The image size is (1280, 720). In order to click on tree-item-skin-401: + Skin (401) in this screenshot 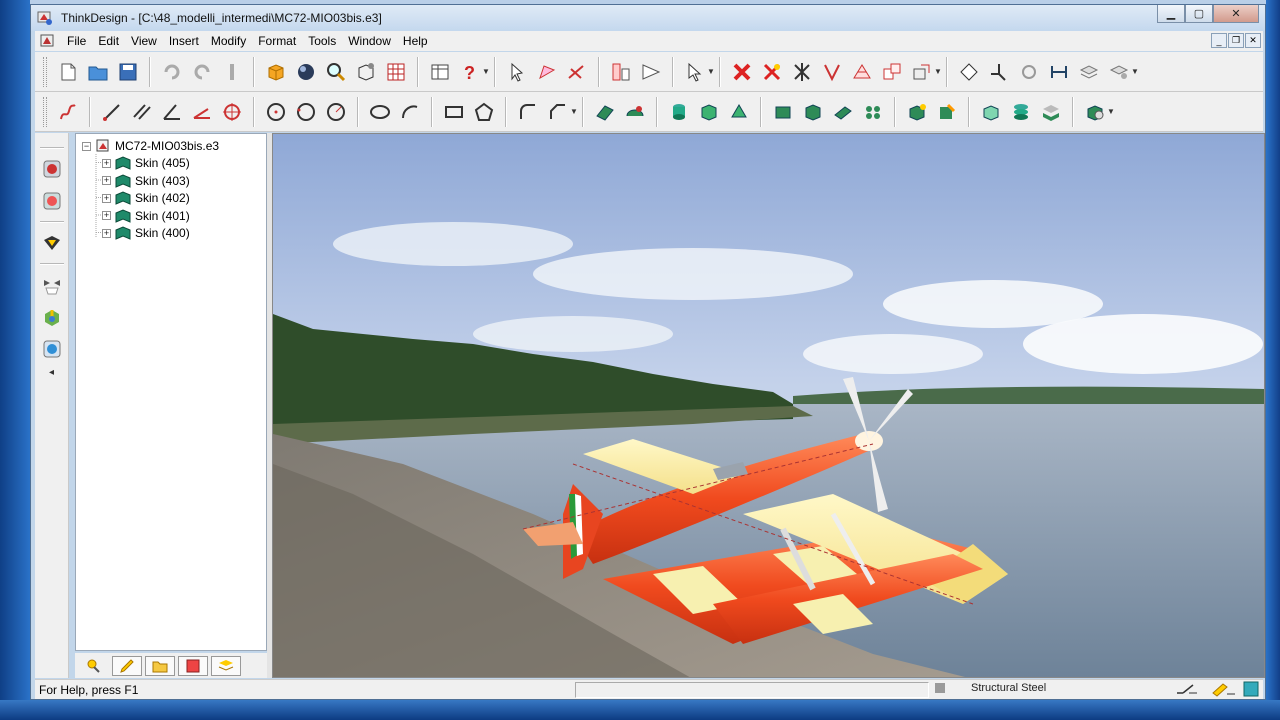, I will do `click(146, 216)`.